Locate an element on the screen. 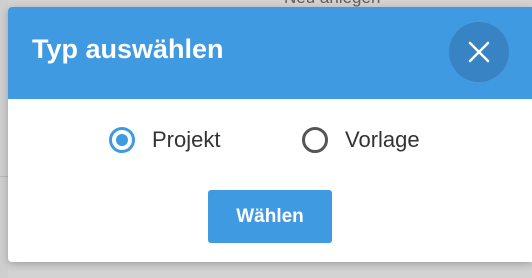  radio-option-projekt: Projekt is located at coordinates (164, 140).